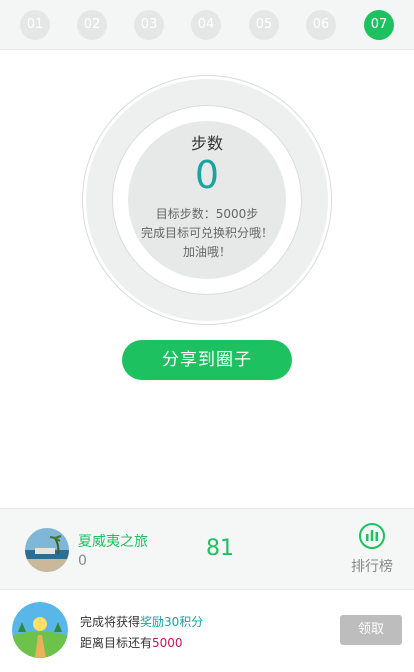 This screenshot has width=414, height=672. What do you see at coordinates (379, 25) in the screenshot?
I see `day-tab-07: 07` at bounding box center [379, 25].